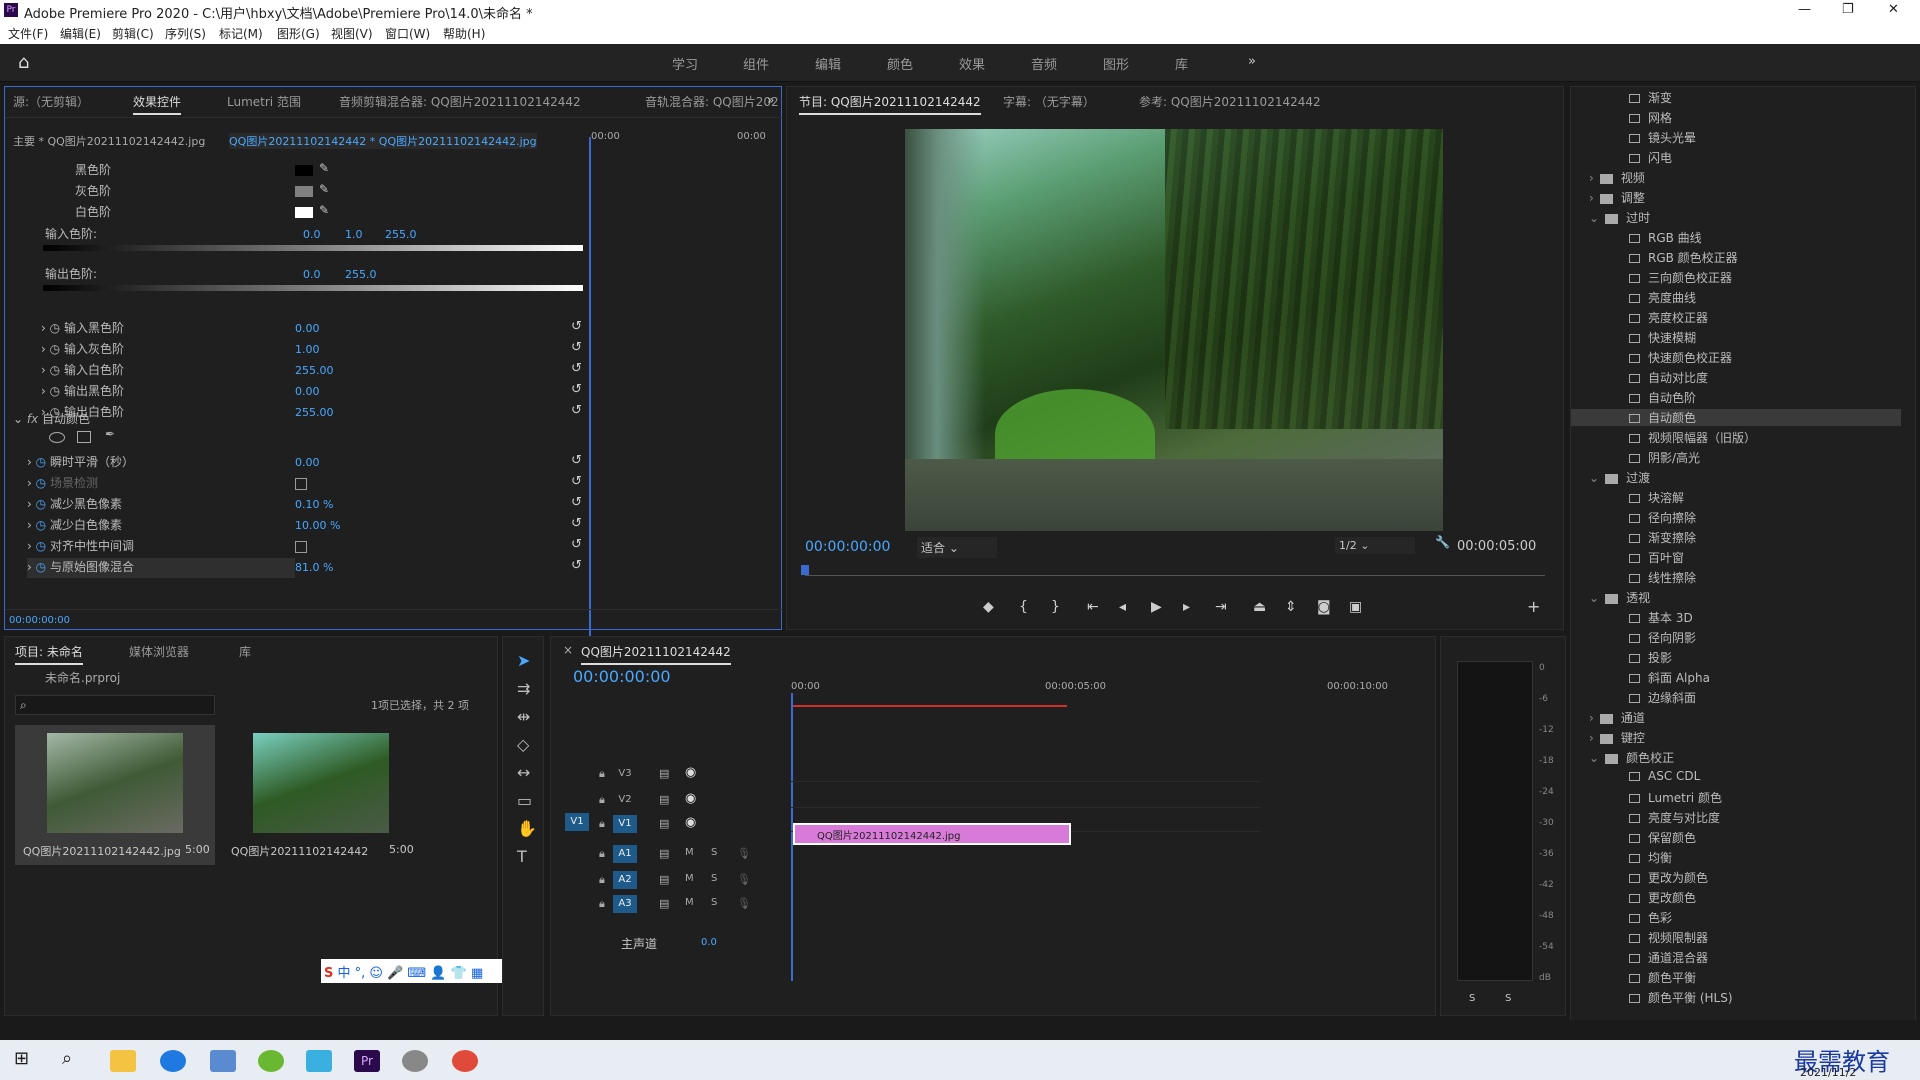 The height and width of the screenshot is (1080, 1920). What do you see at coordinates (407, 33) in the screenshot?
I see `menu-window: 窗口(W)` at bounding box center [407, 33].